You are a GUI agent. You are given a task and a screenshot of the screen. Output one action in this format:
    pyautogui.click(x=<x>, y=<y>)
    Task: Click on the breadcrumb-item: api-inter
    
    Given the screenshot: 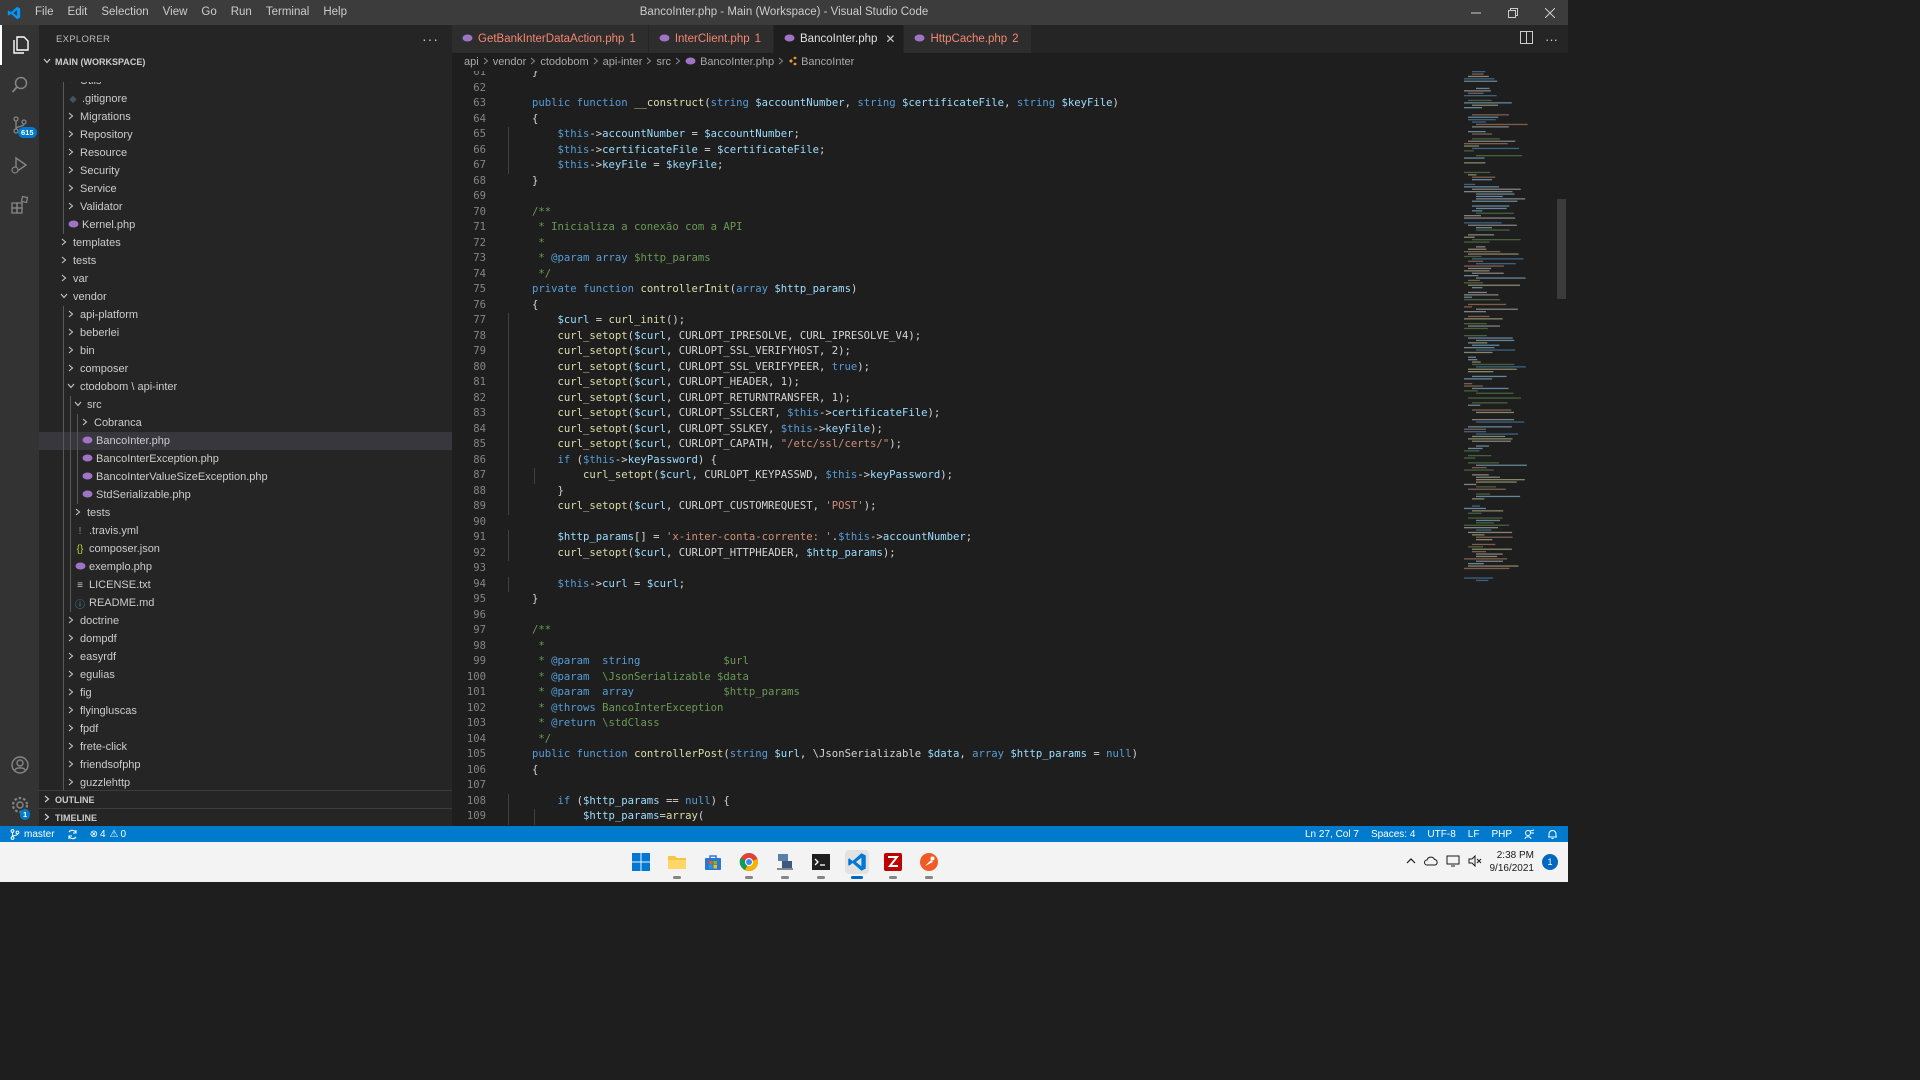 What is the action you would take?
    pyautogui.click(x=623, y=62)
    